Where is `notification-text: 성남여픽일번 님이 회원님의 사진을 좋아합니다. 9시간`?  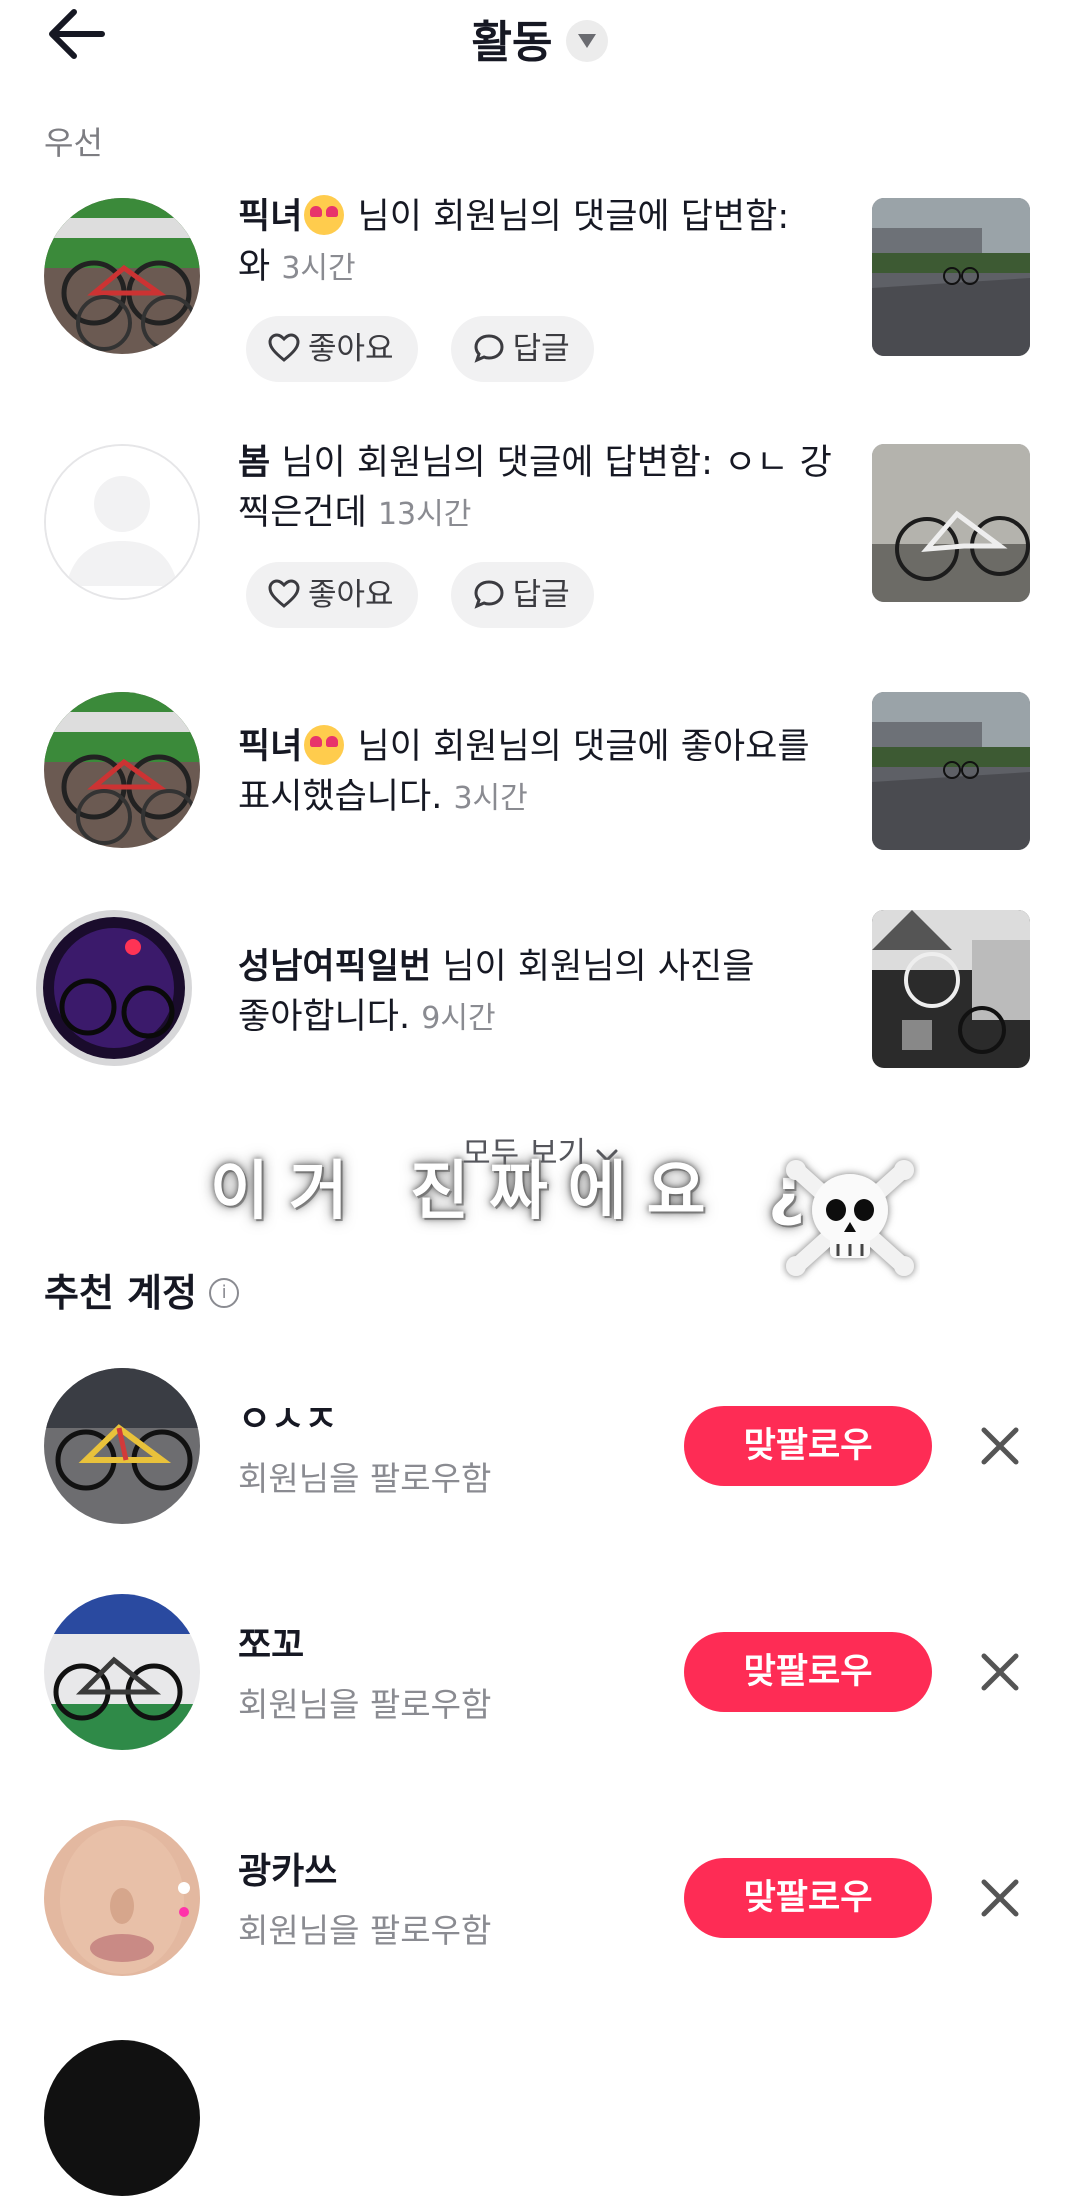
notification-text: 성남여픽일번 님이 회원님의 사진을 좋아합니다. 9시간 is located at coordinates (538, 993).